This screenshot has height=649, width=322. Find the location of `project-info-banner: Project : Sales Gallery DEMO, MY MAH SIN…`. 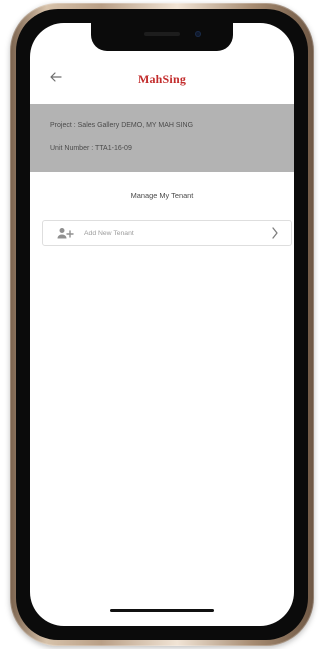

project-info-banner: Project : Sales Gallery DEMO, MY MAH SIN… is located at coordinates (162, 138).